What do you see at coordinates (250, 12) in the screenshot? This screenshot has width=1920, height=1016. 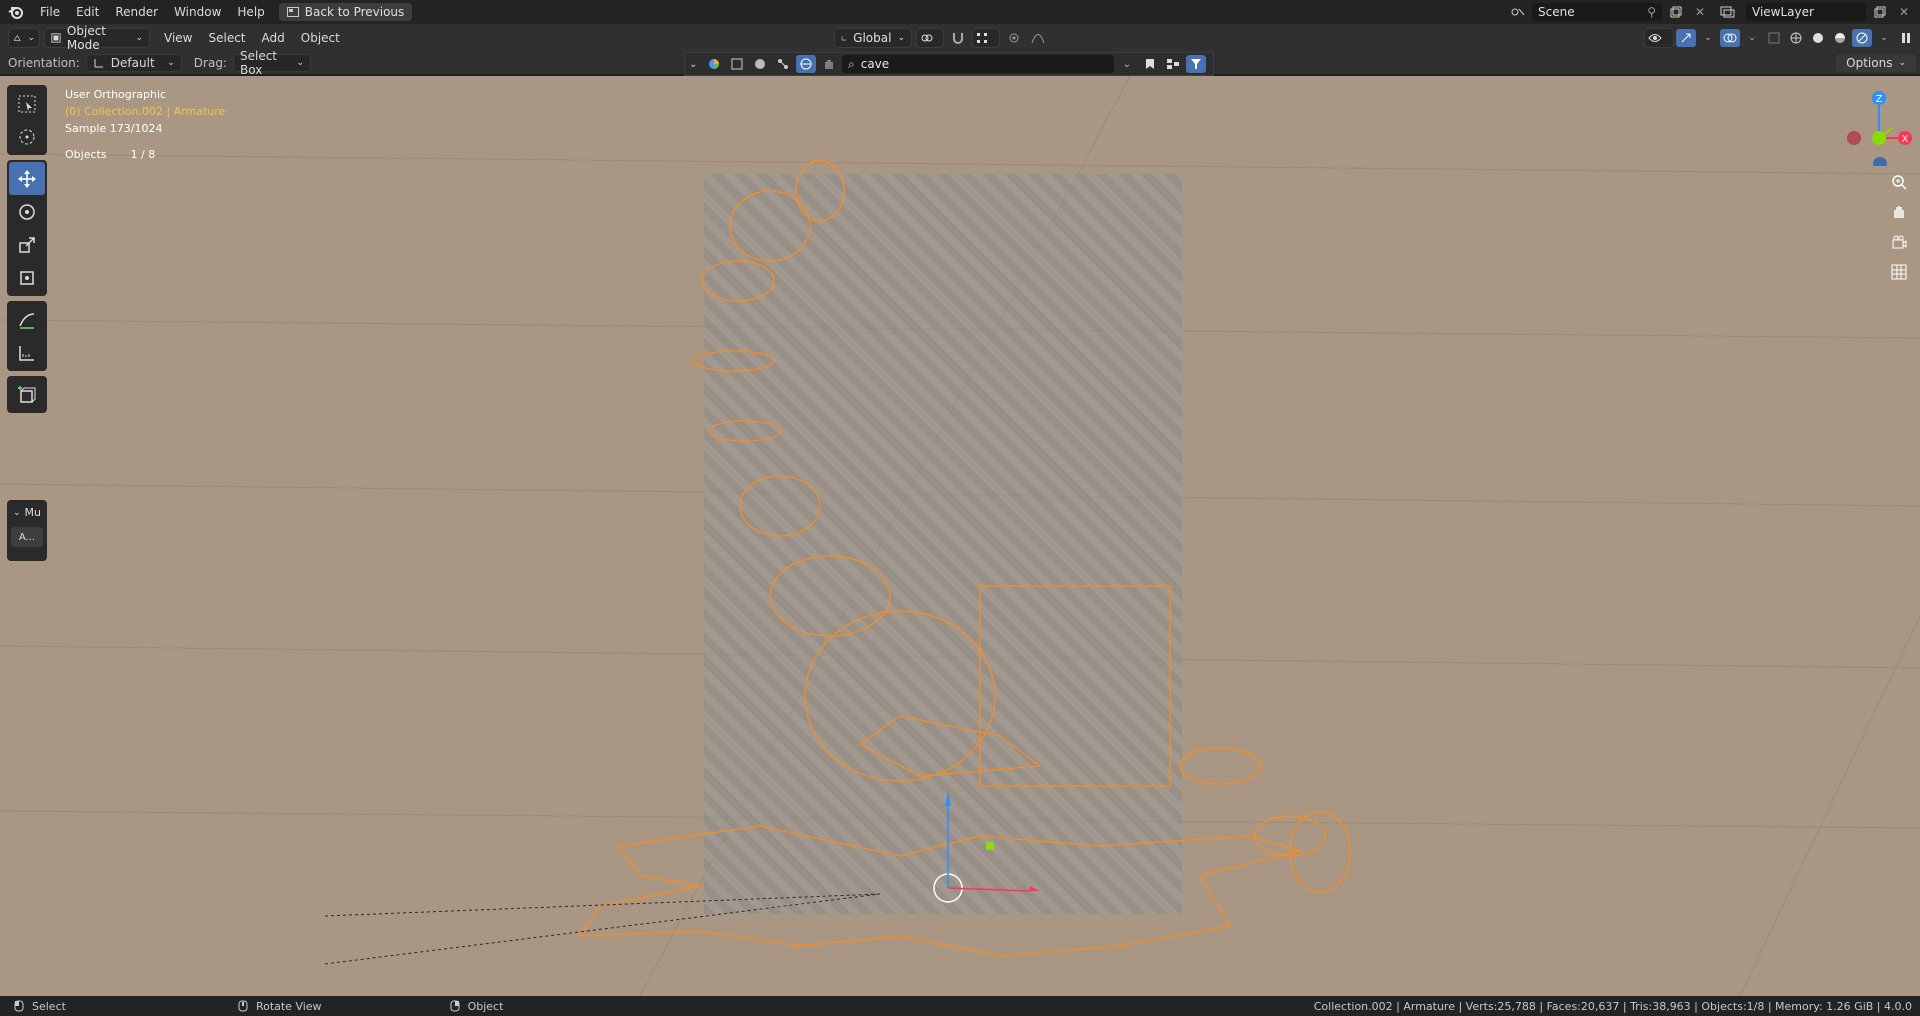 I see `menu-help: Help` at bounding box center [250, 12].